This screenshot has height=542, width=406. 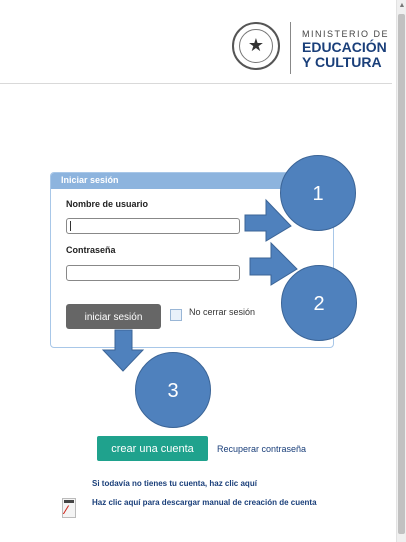 What do you see at coordinates (69, 508) in the screenshot?
I see `pdf-icon: ⁄` at bounding box center [69, 508].